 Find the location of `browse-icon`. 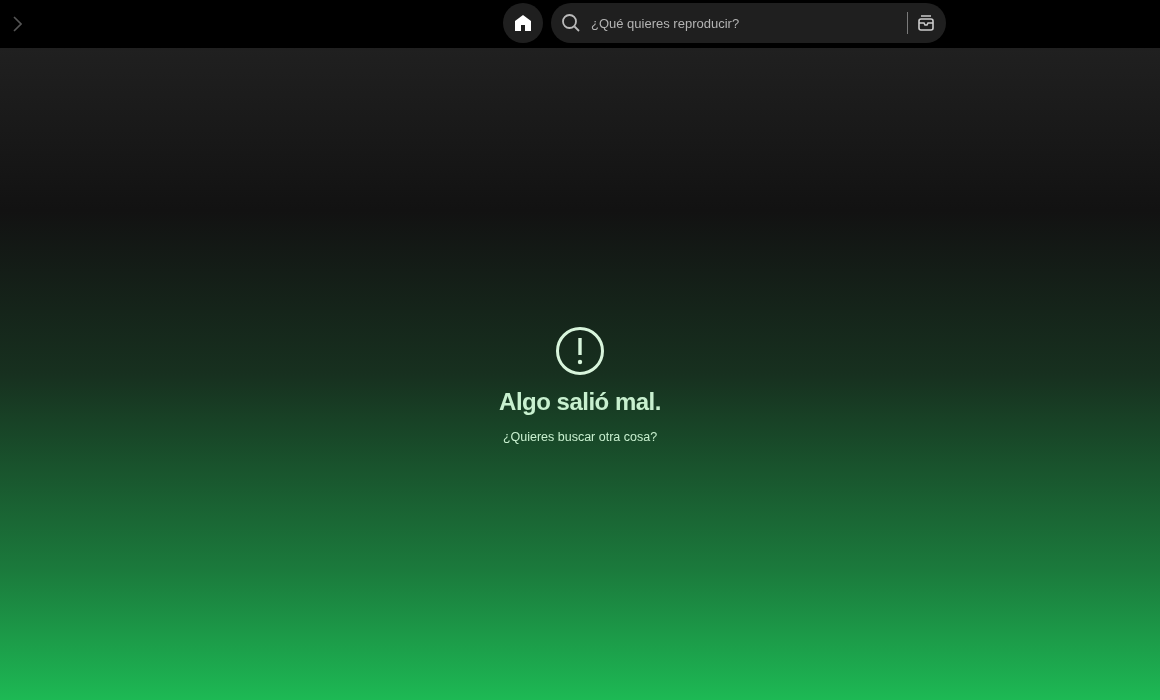

browse-icon is located at coordinates (926, 23).